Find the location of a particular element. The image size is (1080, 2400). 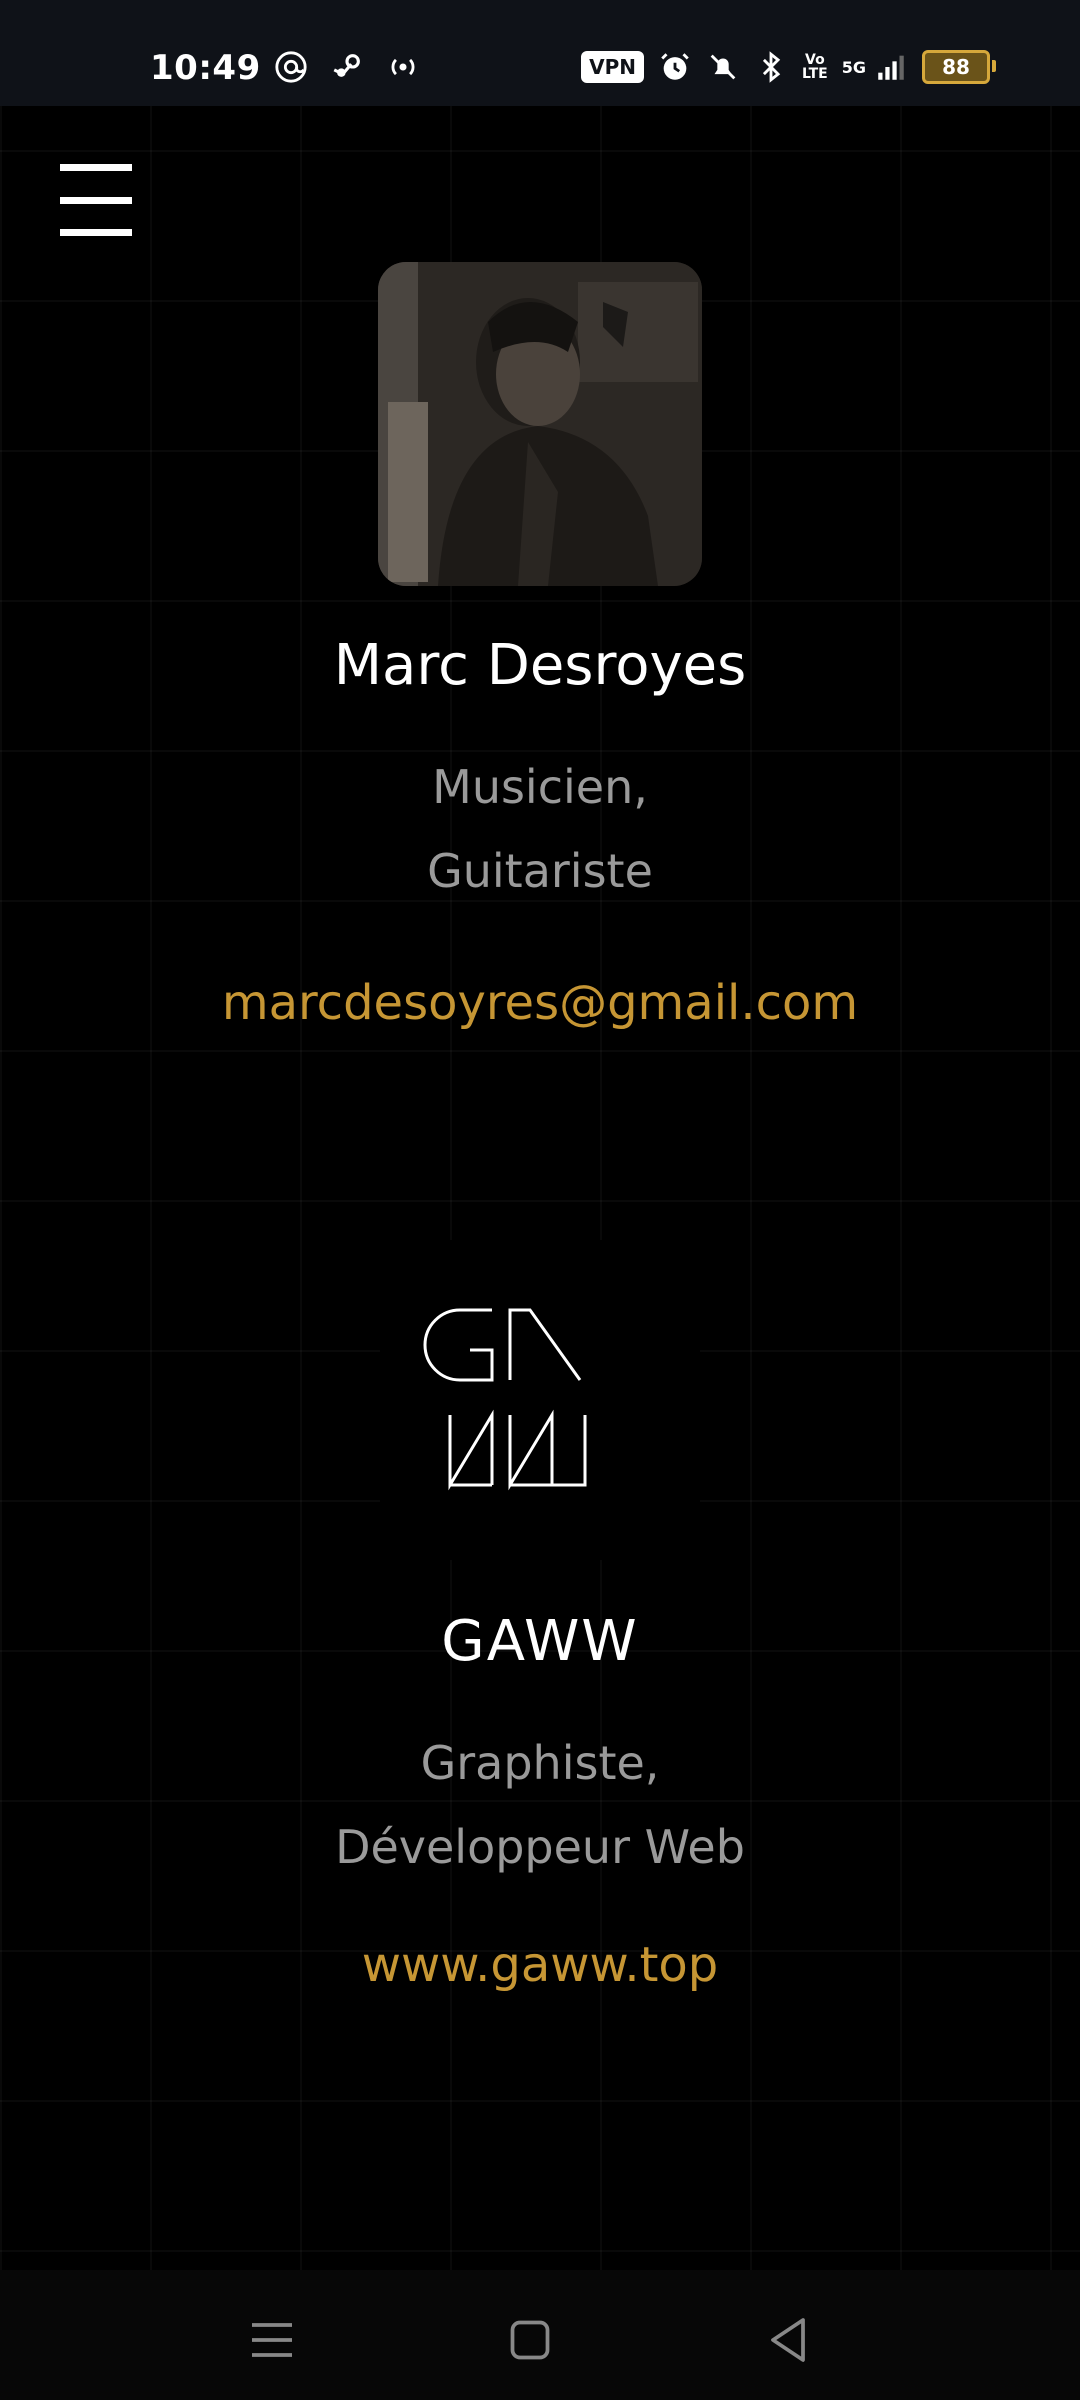

status-left-icons is located at coordinates (347, 67).